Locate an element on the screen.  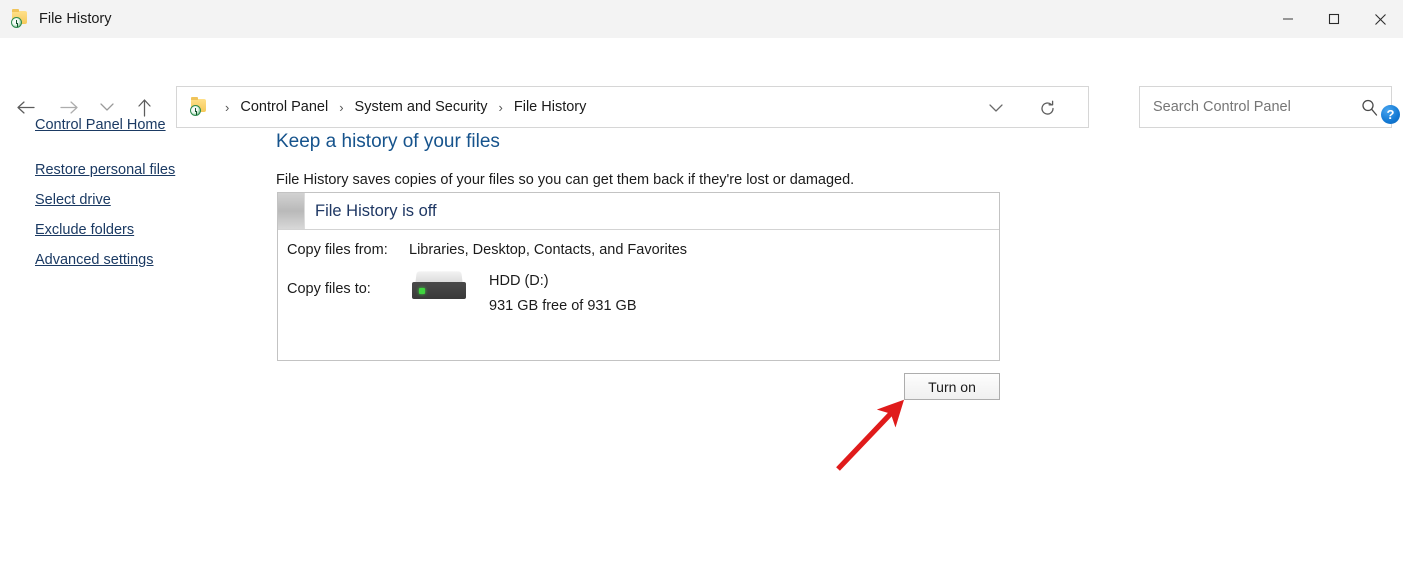
drive-capacity: 931 GB free of 931 GB is located at coordinates (563, 306).